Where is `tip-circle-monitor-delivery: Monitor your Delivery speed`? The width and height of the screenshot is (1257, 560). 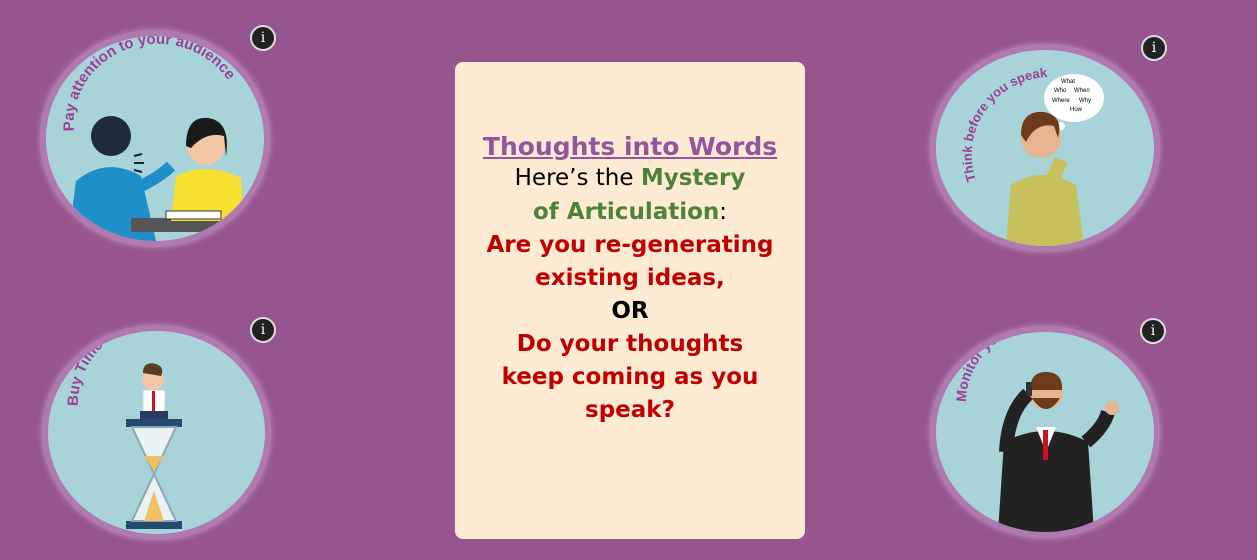 tip-circle-monitor-delivery: Monitor your Delivery speed is located at coordinates (1045, 432).